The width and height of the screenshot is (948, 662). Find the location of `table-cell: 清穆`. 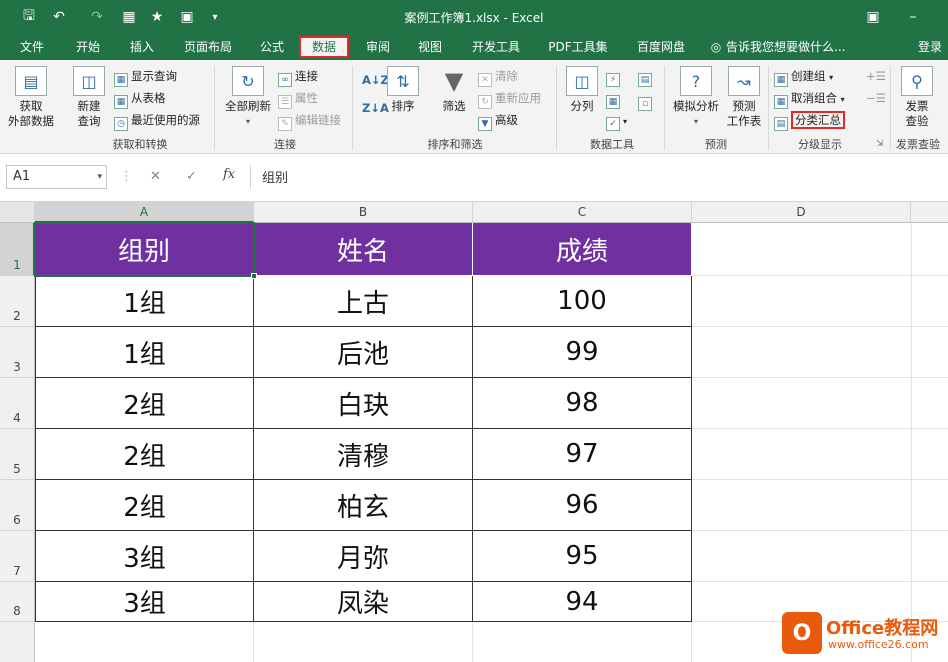

table-cell: 清穆 is located at coordinates (363, 454).